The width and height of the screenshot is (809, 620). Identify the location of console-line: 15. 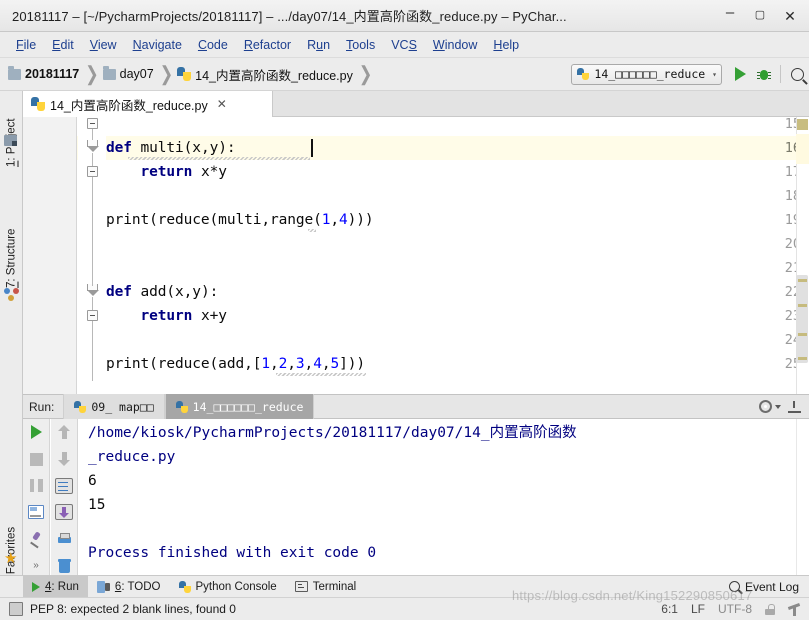
(97, 505).